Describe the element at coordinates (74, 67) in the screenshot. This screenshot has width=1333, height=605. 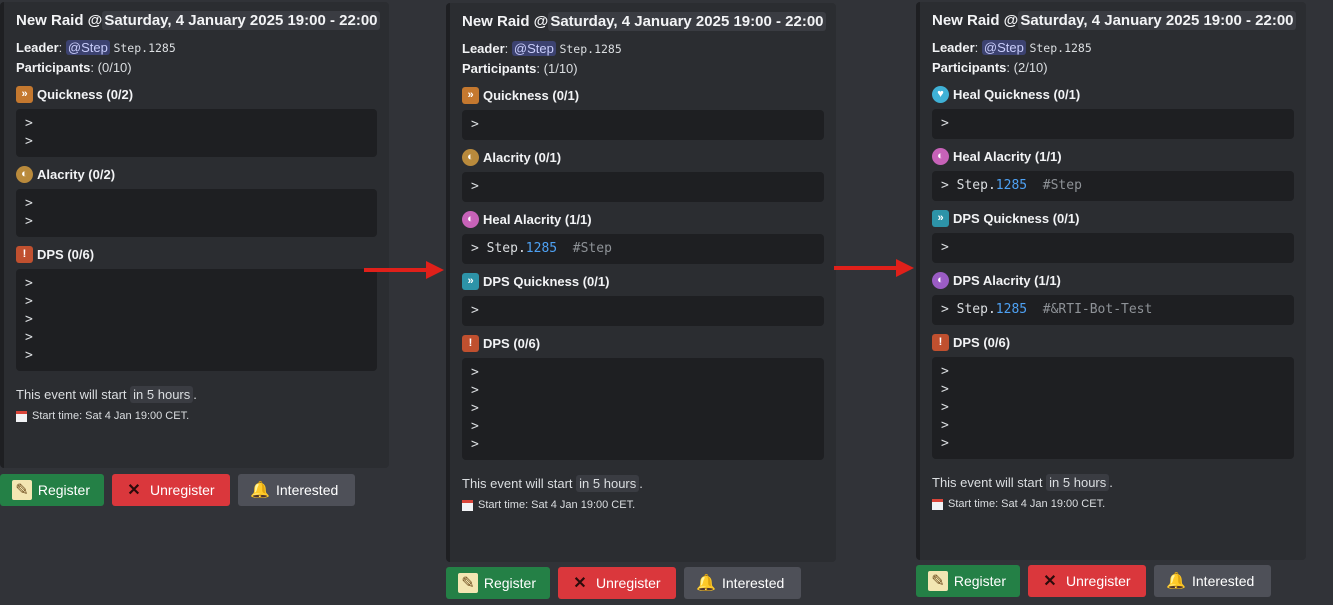
I see `participants-line: Participants: (0/10)` at that location.